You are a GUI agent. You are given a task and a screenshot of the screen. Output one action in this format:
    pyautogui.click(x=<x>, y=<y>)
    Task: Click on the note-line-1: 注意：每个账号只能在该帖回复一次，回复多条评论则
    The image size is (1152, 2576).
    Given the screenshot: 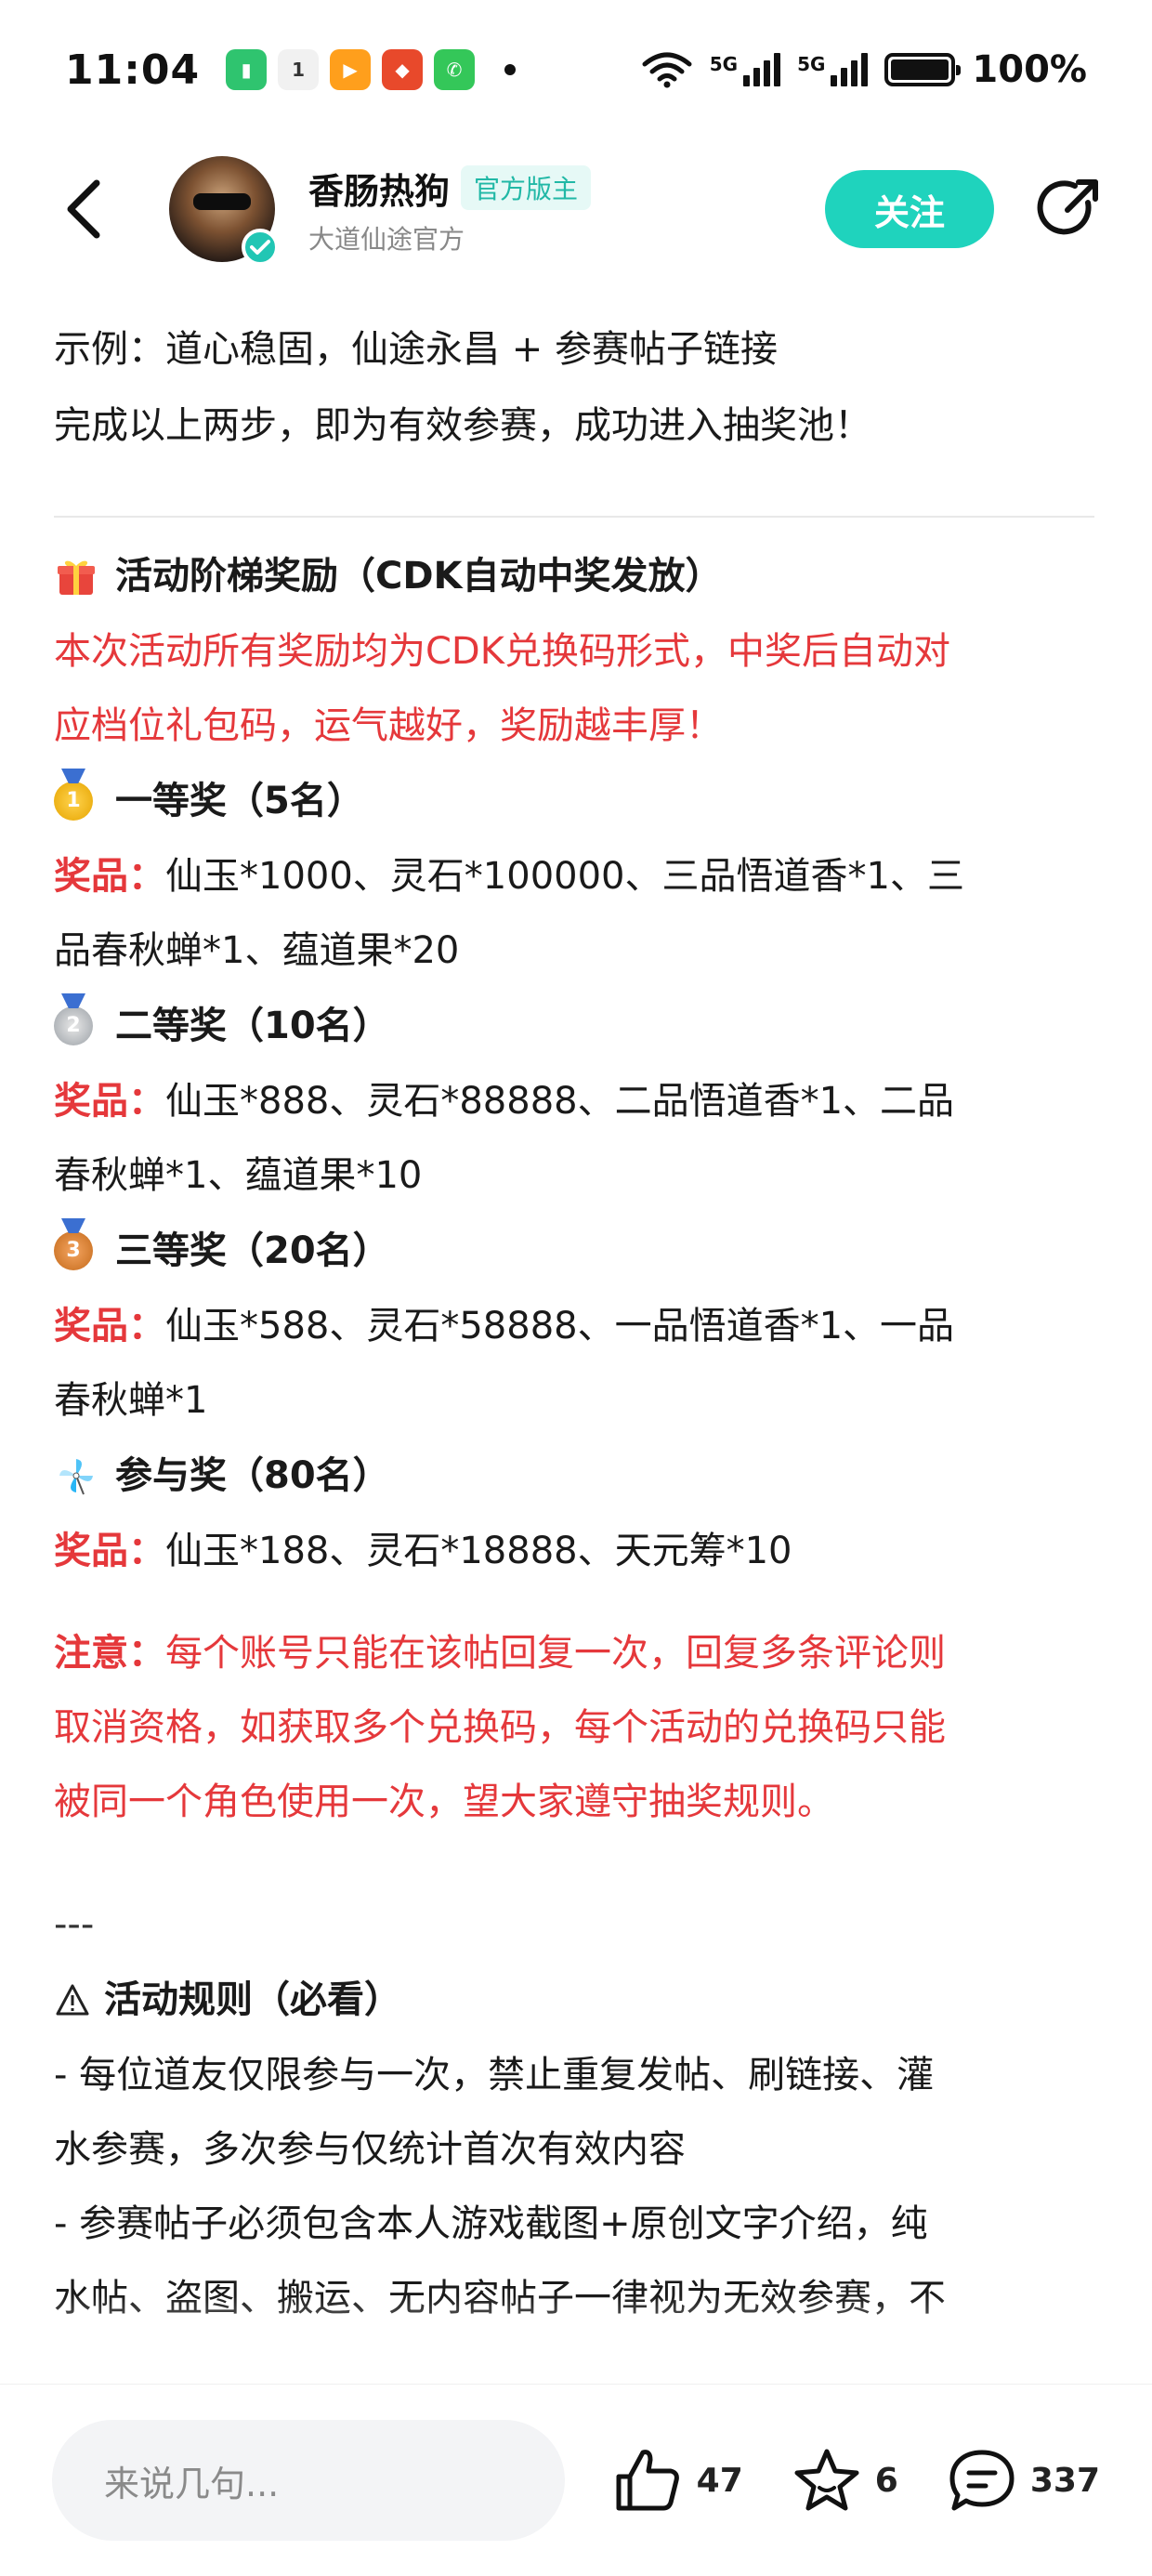 What is the action you would take?
    pyautogui.click(x=576, y=1653)
    